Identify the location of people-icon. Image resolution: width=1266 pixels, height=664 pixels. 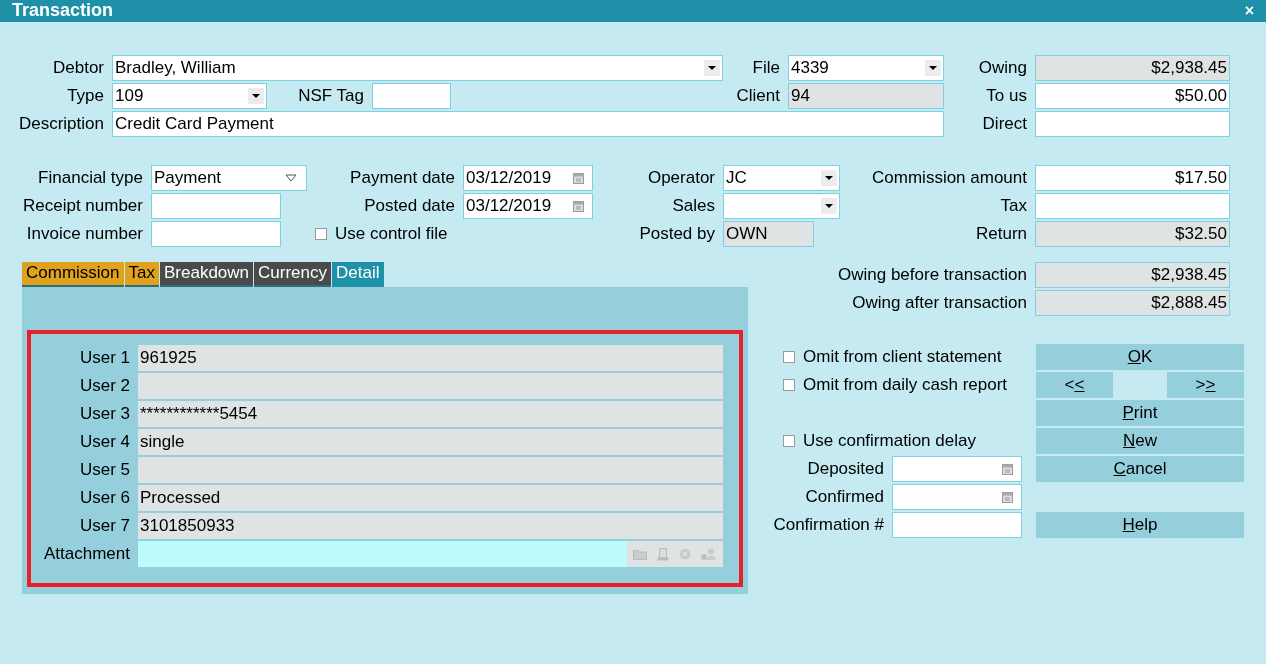
(709, 554).